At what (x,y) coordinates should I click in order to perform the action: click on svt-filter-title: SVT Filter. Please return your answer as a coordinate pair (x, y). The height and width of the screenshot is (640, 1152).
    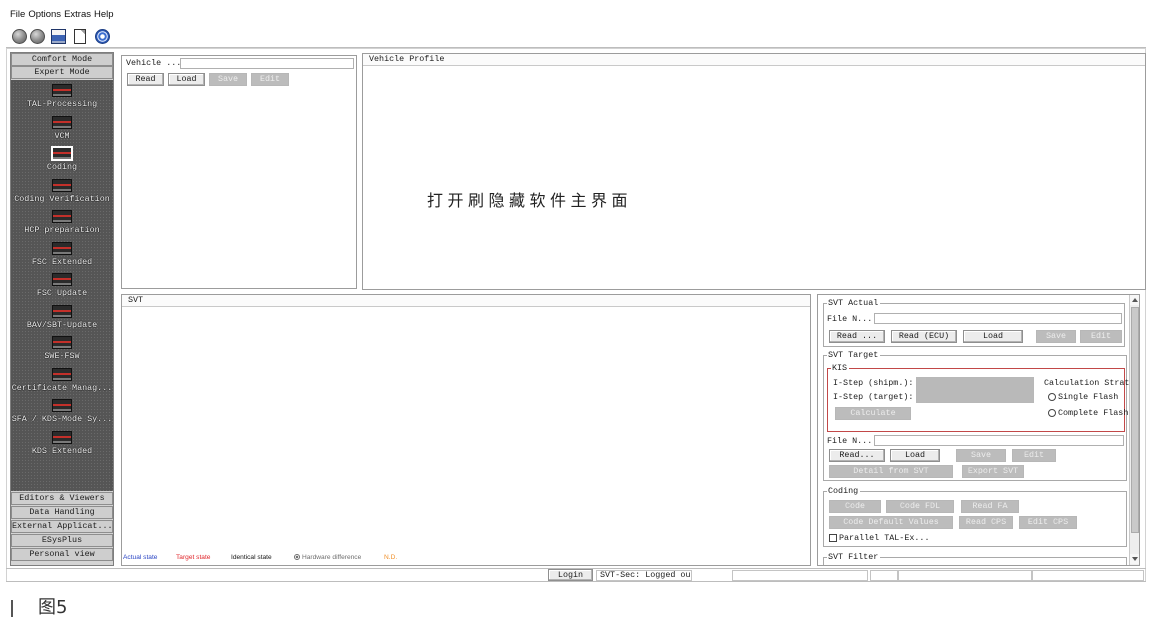
    Looking at the image, I should click on (854, 557).